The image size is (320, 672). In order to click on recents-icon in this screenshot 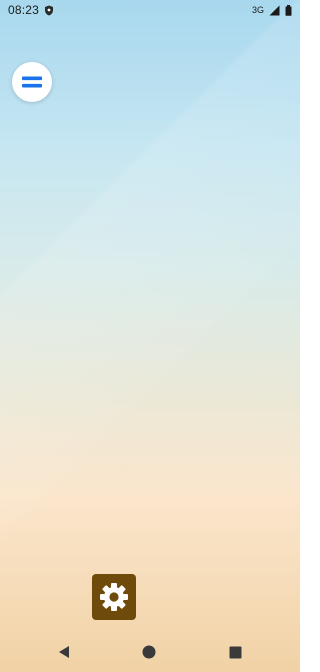, I will do `click(235, 652)`.